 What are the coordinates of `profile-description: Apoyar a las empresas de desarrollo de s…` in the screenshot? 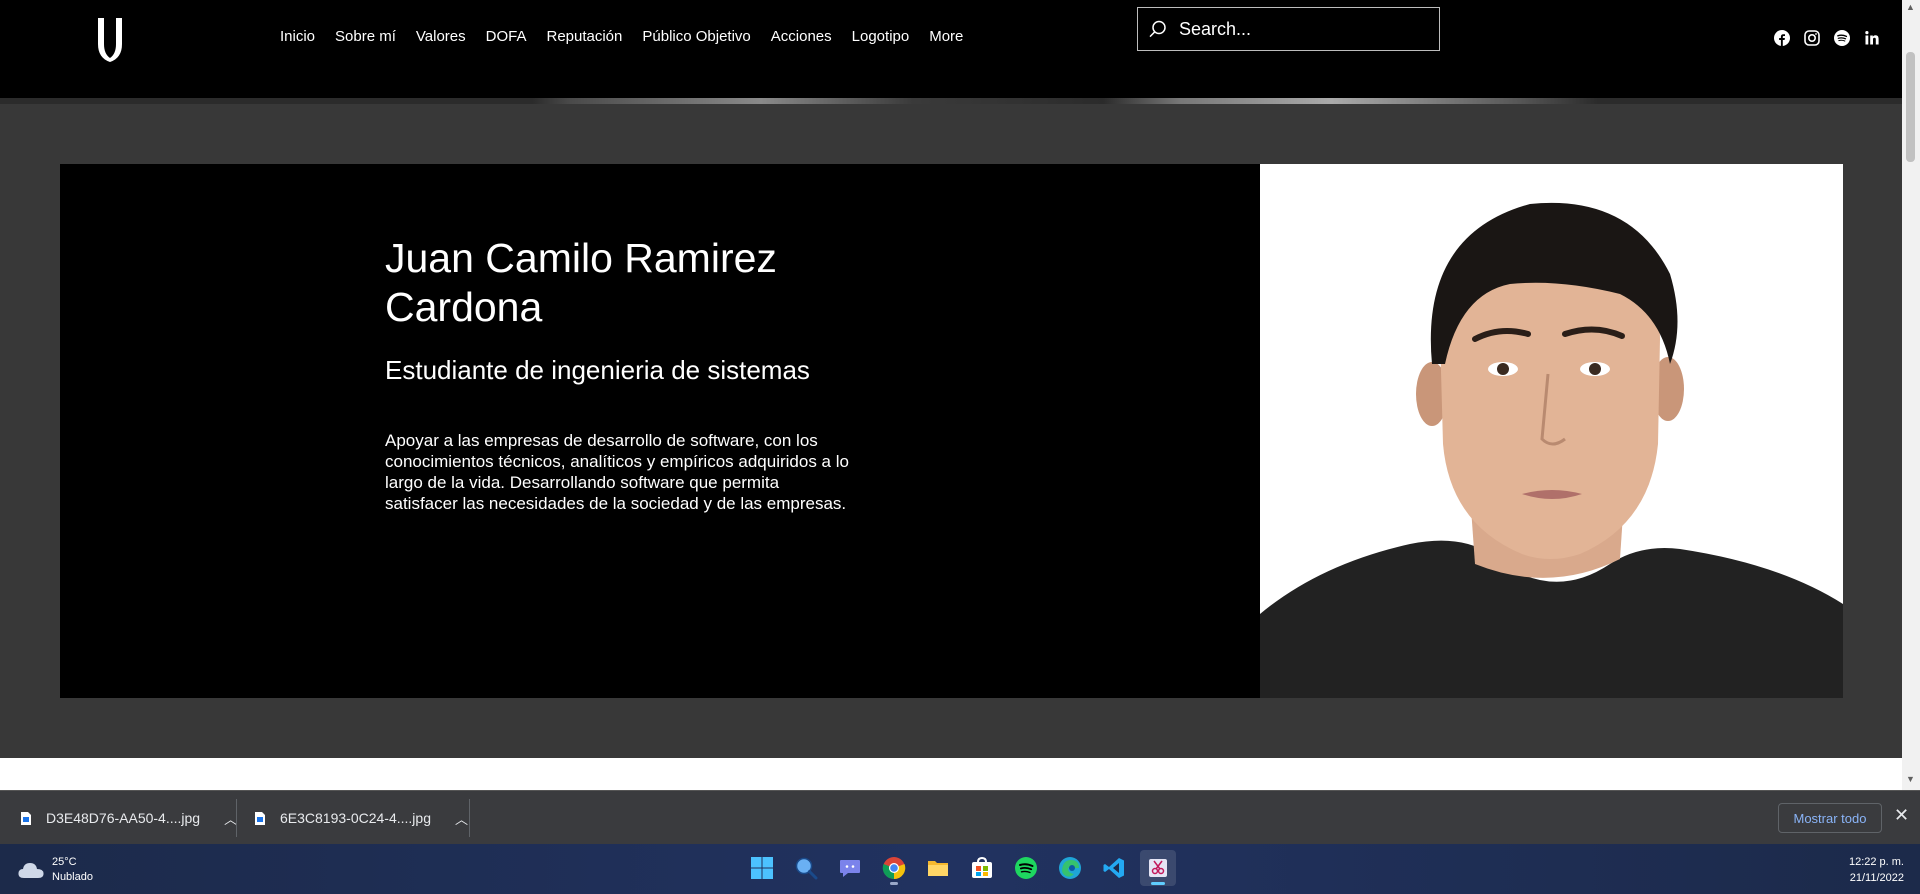 It's located at (617, 472).